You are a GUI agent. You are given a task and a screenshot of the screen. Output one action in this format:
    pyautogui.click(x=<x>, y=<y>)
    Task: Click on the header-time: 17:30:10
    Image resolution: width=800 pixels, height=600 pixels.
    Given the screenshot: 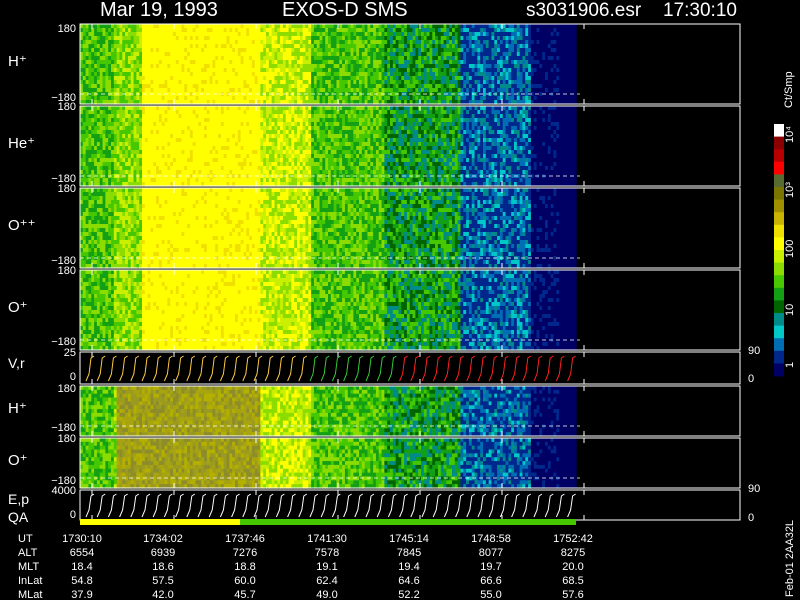 What is the action you would take?
    pyautogui.click(x=700, y=10)
    